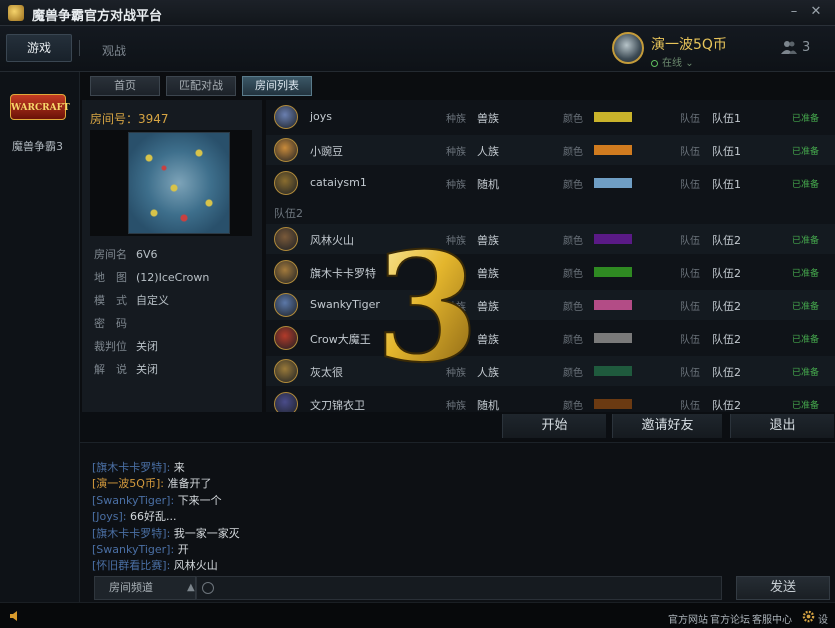 Image resolution: width=835 pixels, height=628 pixels. What do you see at coordinates (550, 305) in the screenshot?
I see `player-row: SwankyTiger 种族 兽族 颜色 队伍 队伍2 已准备` at bounding box center [550, 305].